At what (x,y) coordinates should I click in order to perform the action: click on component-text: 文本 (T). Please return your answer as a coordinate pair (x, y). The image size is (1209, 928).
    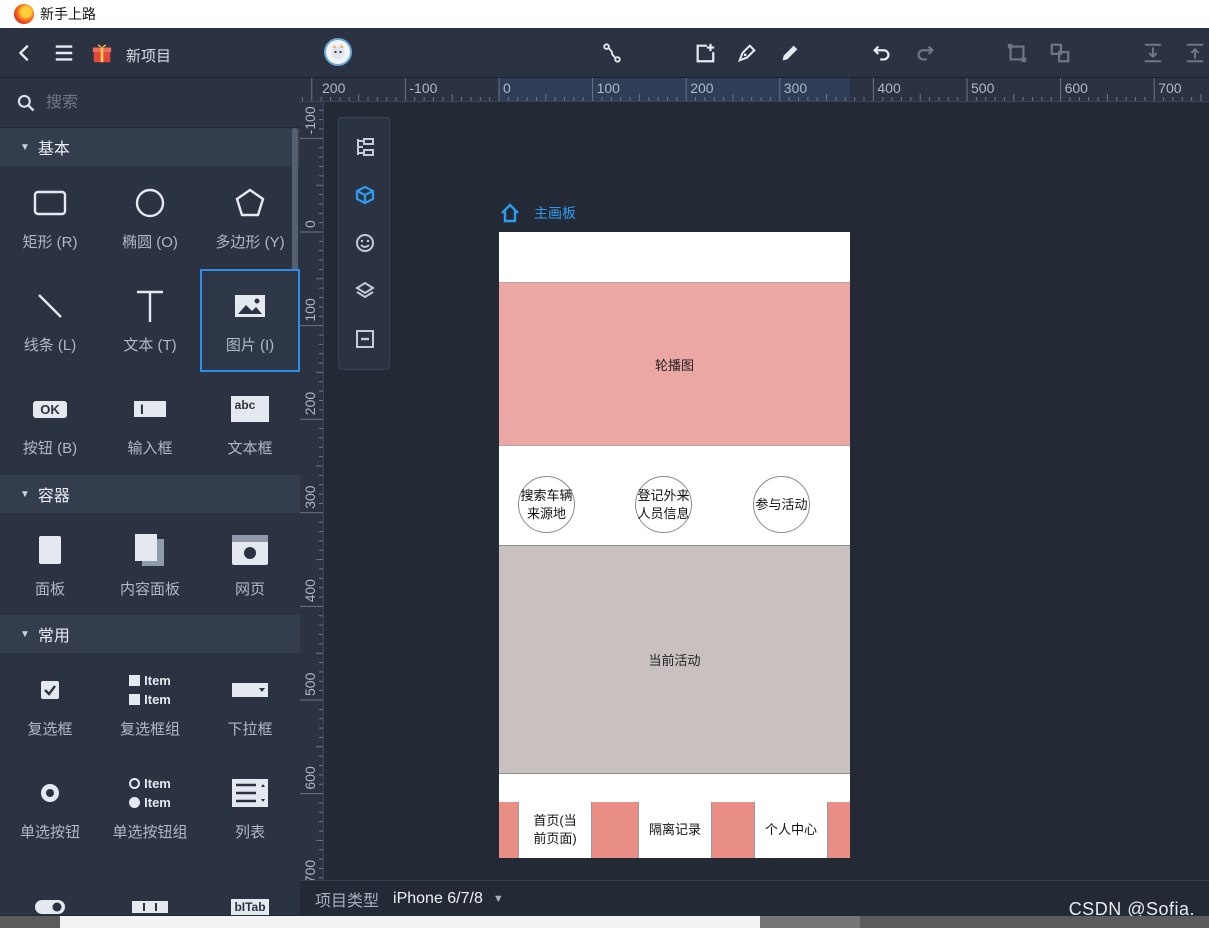
    Looking at the image, I should click on (150, 320).